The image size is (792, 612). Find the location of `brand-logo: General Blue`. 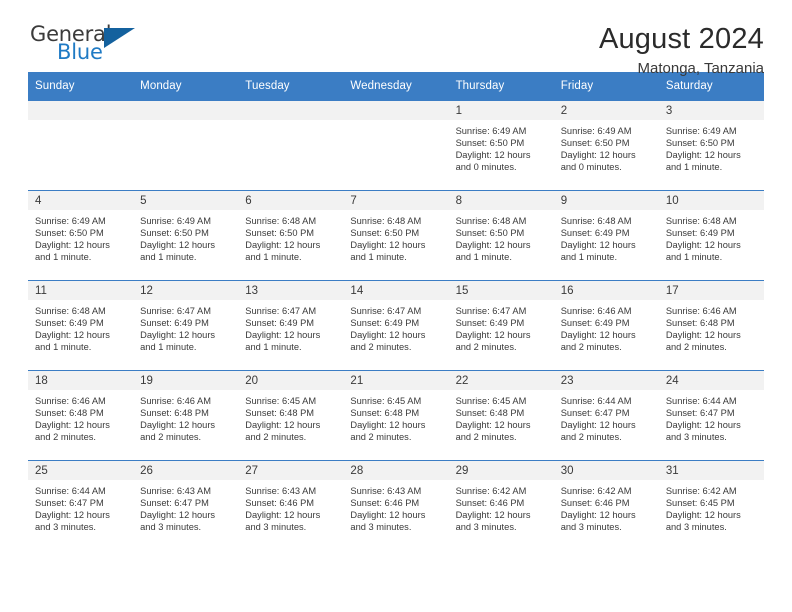

brand-logo: General Blue is located at coordinates (93, 45).